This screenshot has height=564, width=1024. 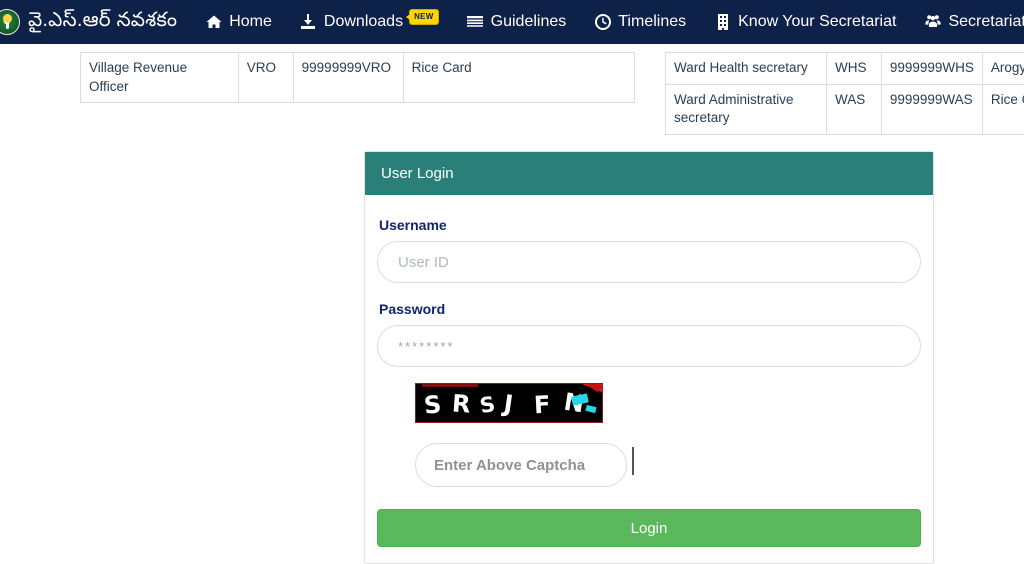 What do you see at coordinates (649, 346) in the screenshot?
I see `password-input` at bounding box center [649, 346].